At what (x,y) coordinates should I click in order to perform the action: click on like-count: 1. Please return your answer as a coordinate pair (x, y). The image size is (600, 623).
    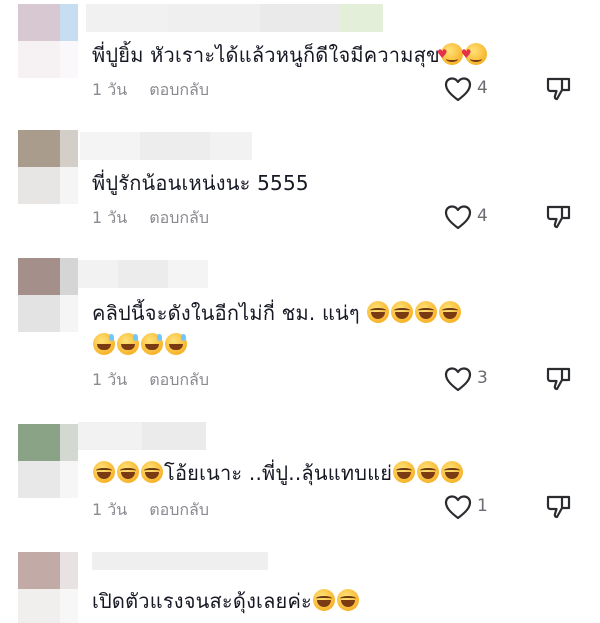
    Looking at the image, I should click on (482, 506).